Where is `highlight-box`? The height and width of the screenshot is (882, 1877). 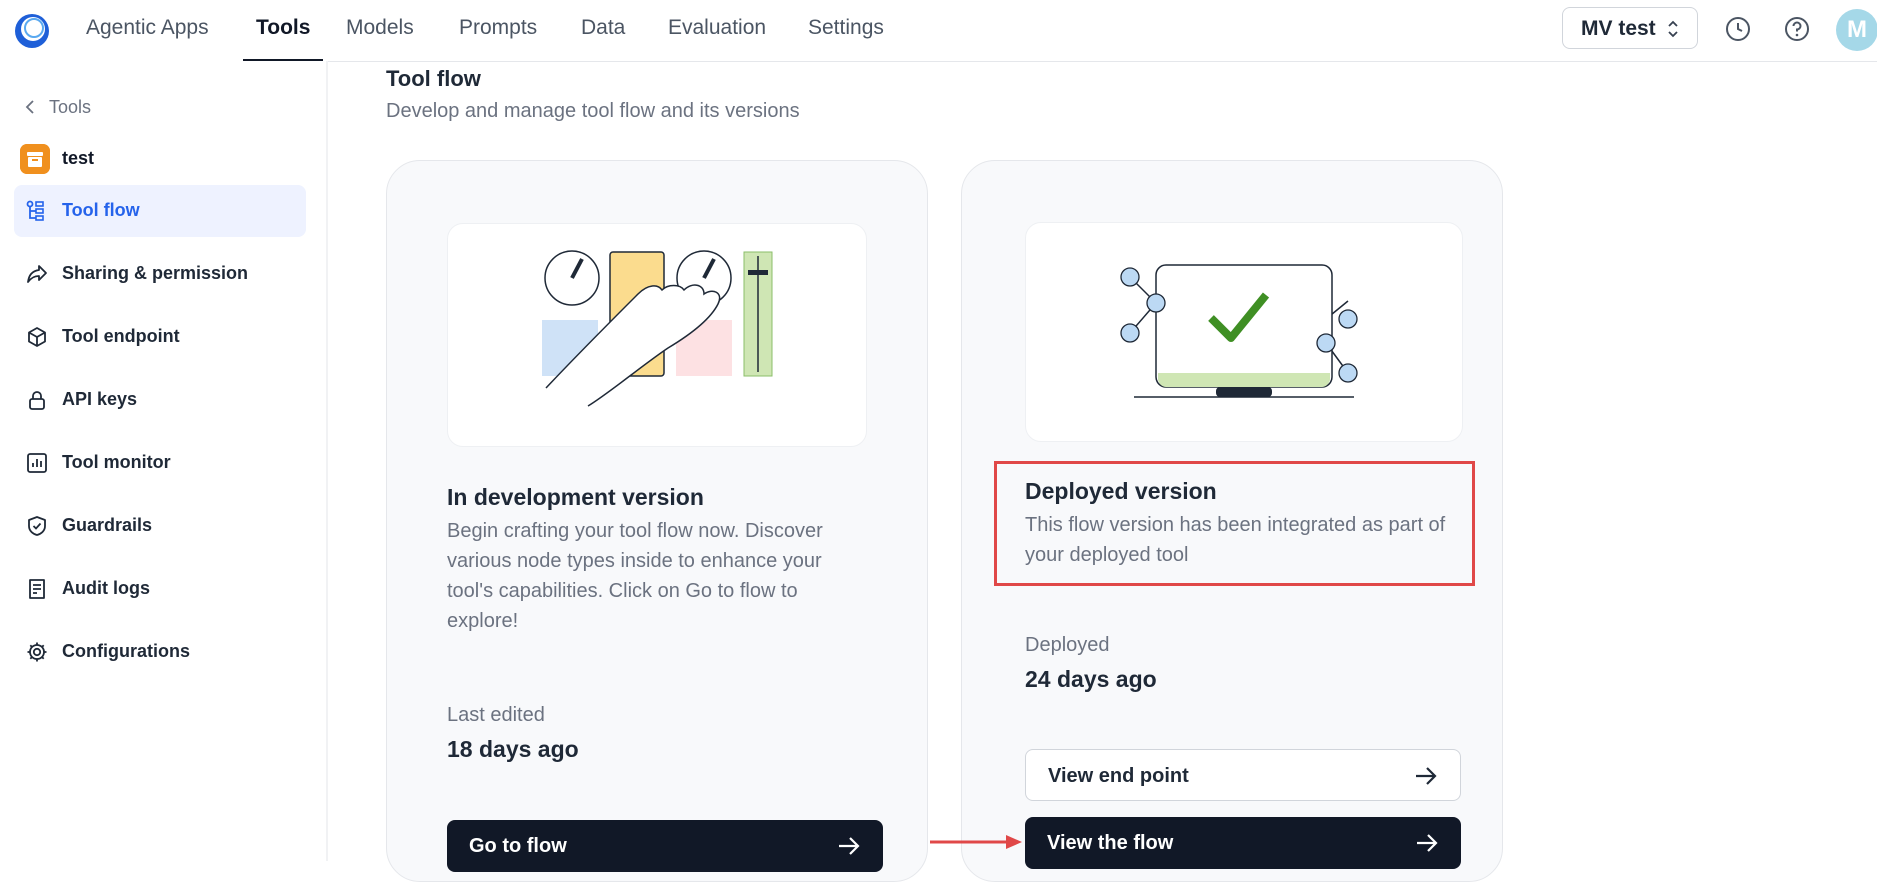 highlight-box is located at coordinates (1234, 523).